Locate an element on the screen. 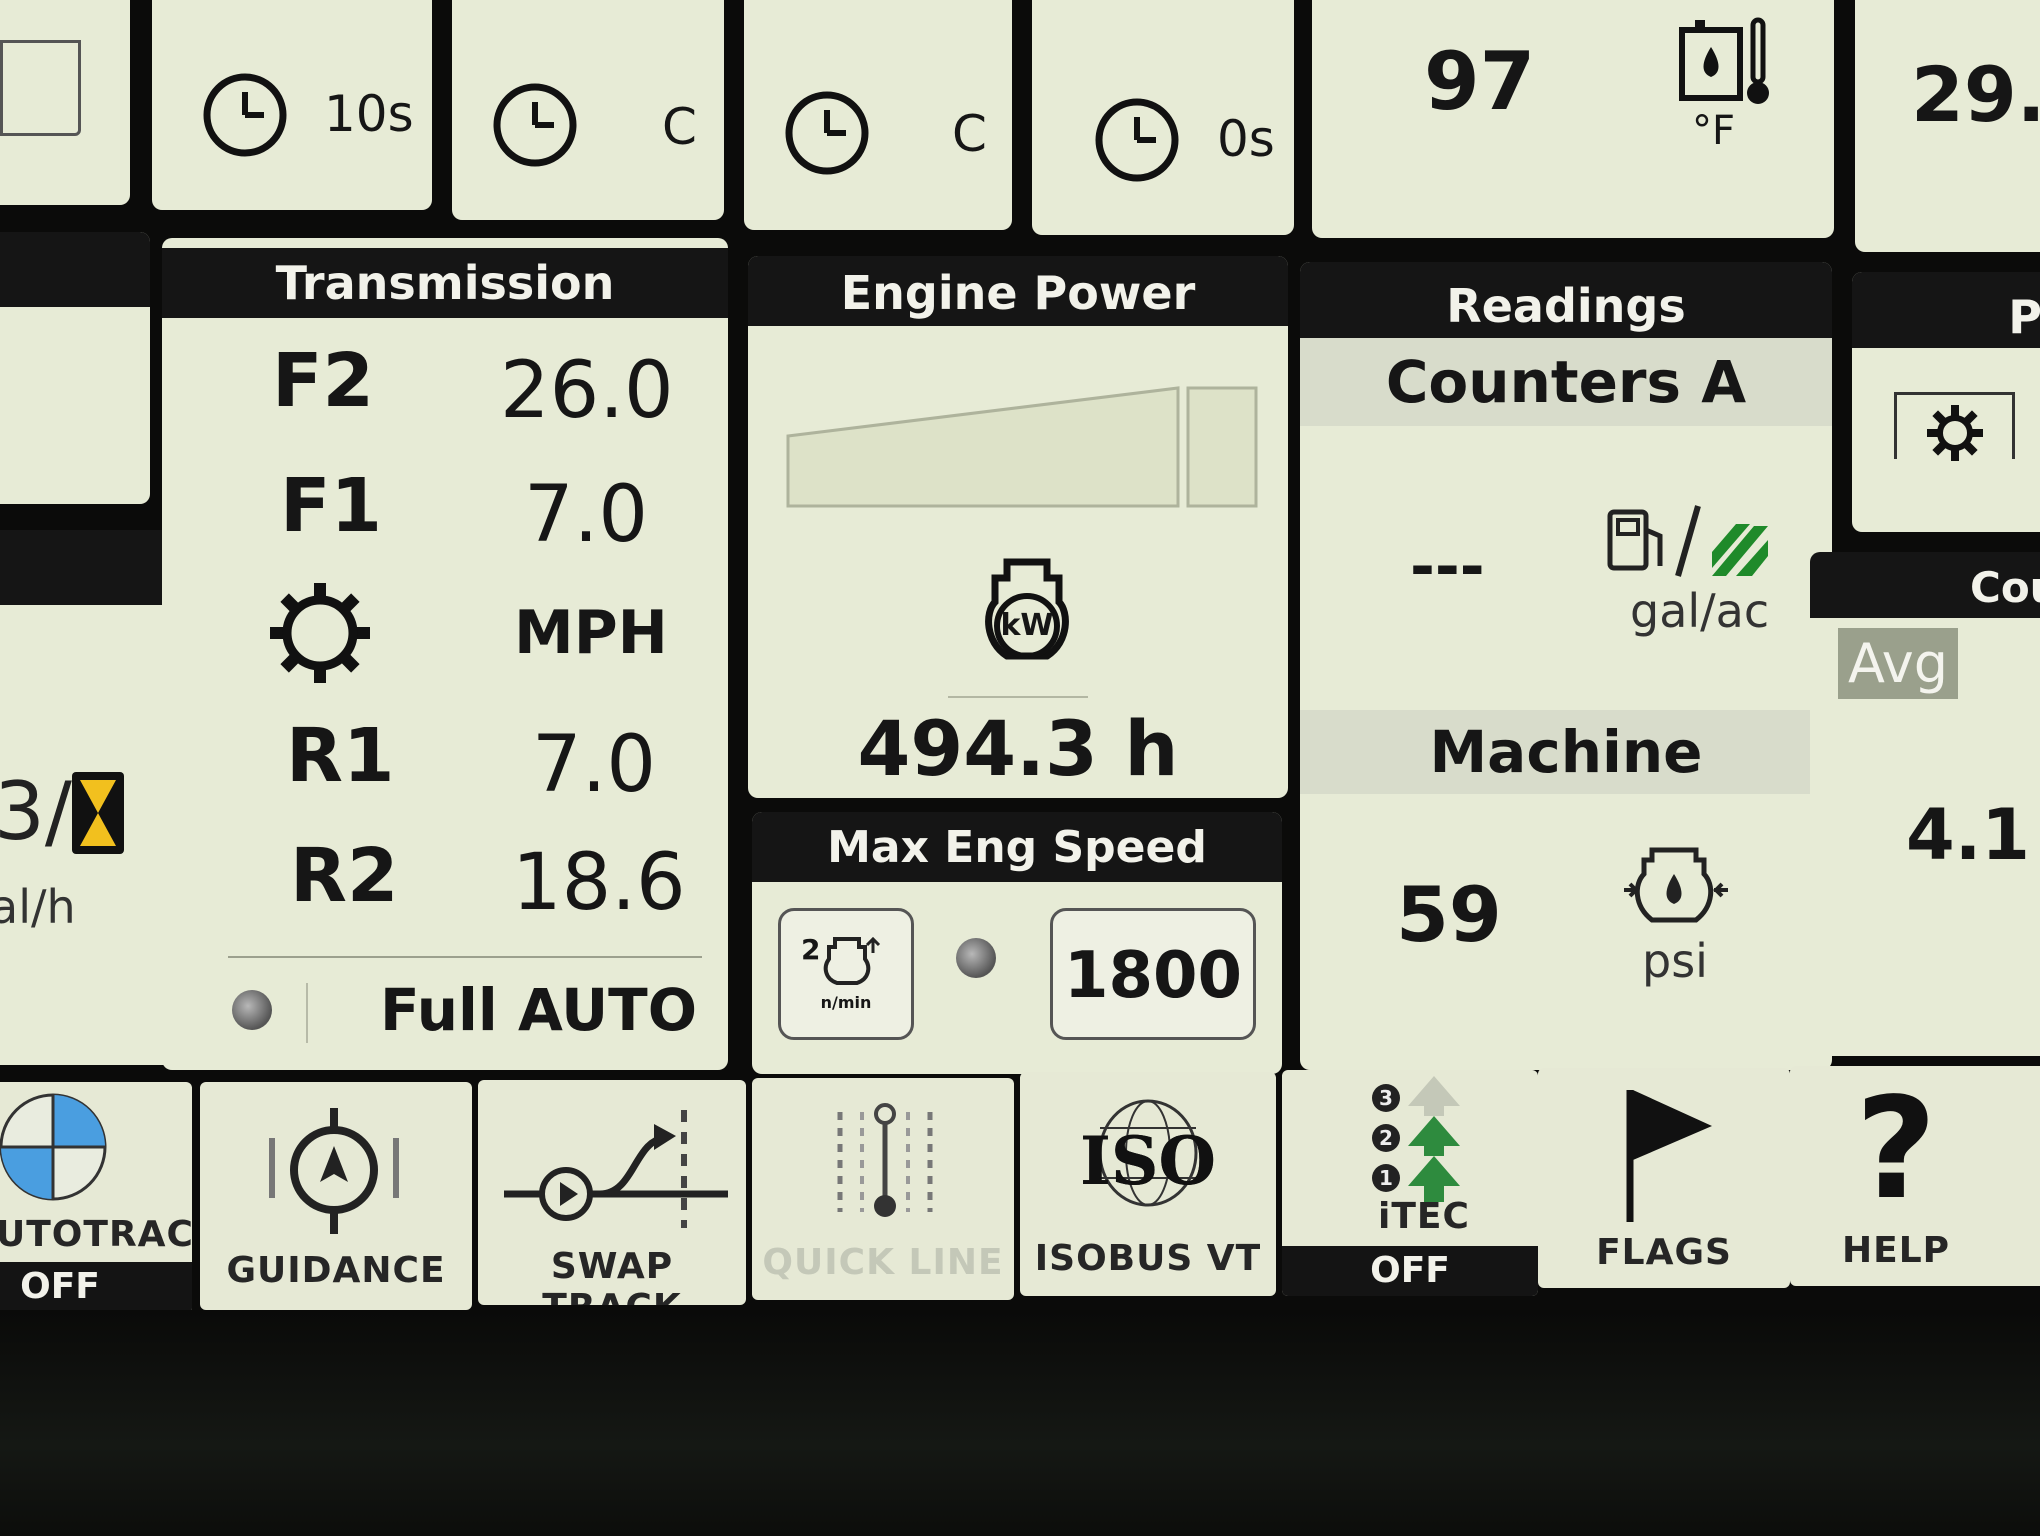 The image size is (2040, 1536). max-eng-speed-tile: Max Eng Speed 2 n/min 1800 is located at coordinates (1017, 943).